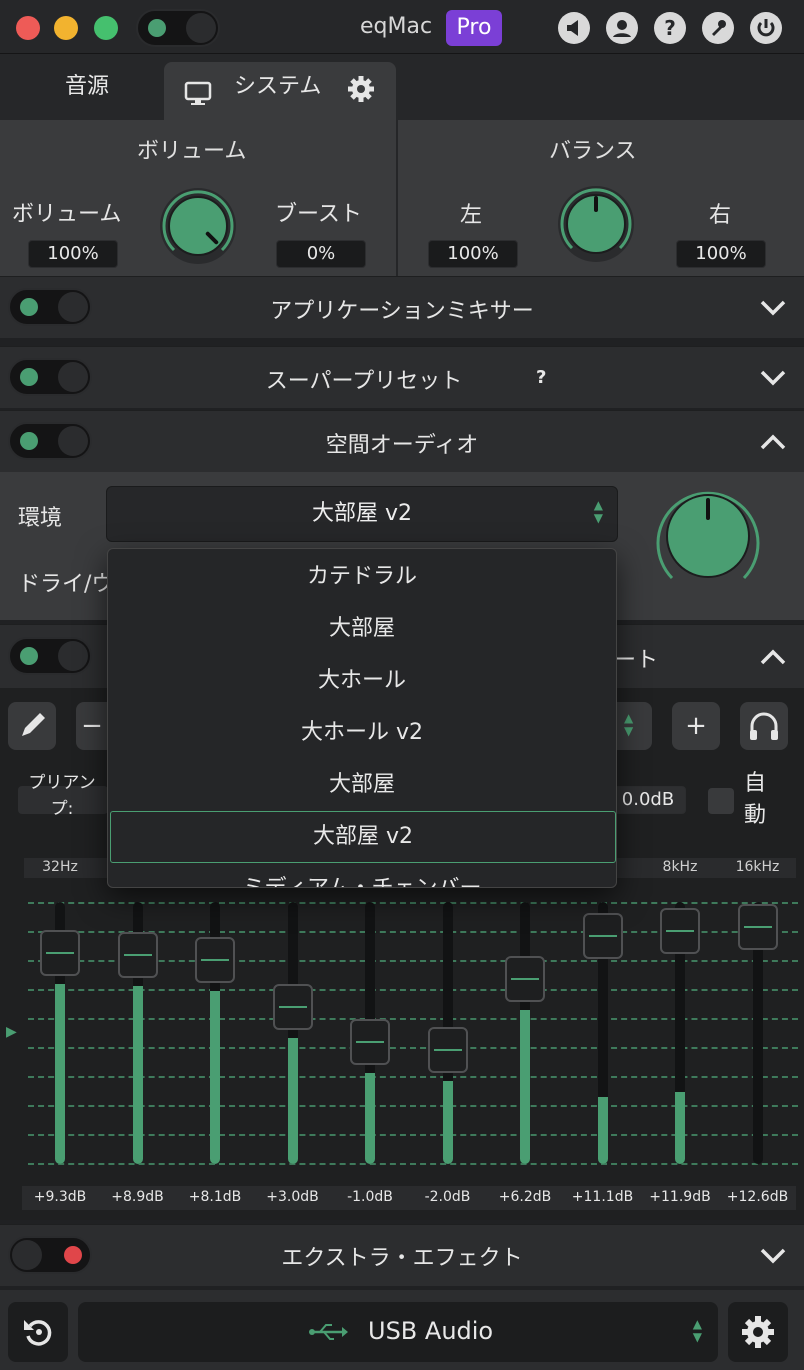  What do you see at coordinates (680, 1197) in the screenshot?
I see `band-gain-label: +11.9dB` at bounding box center [680, 1197].